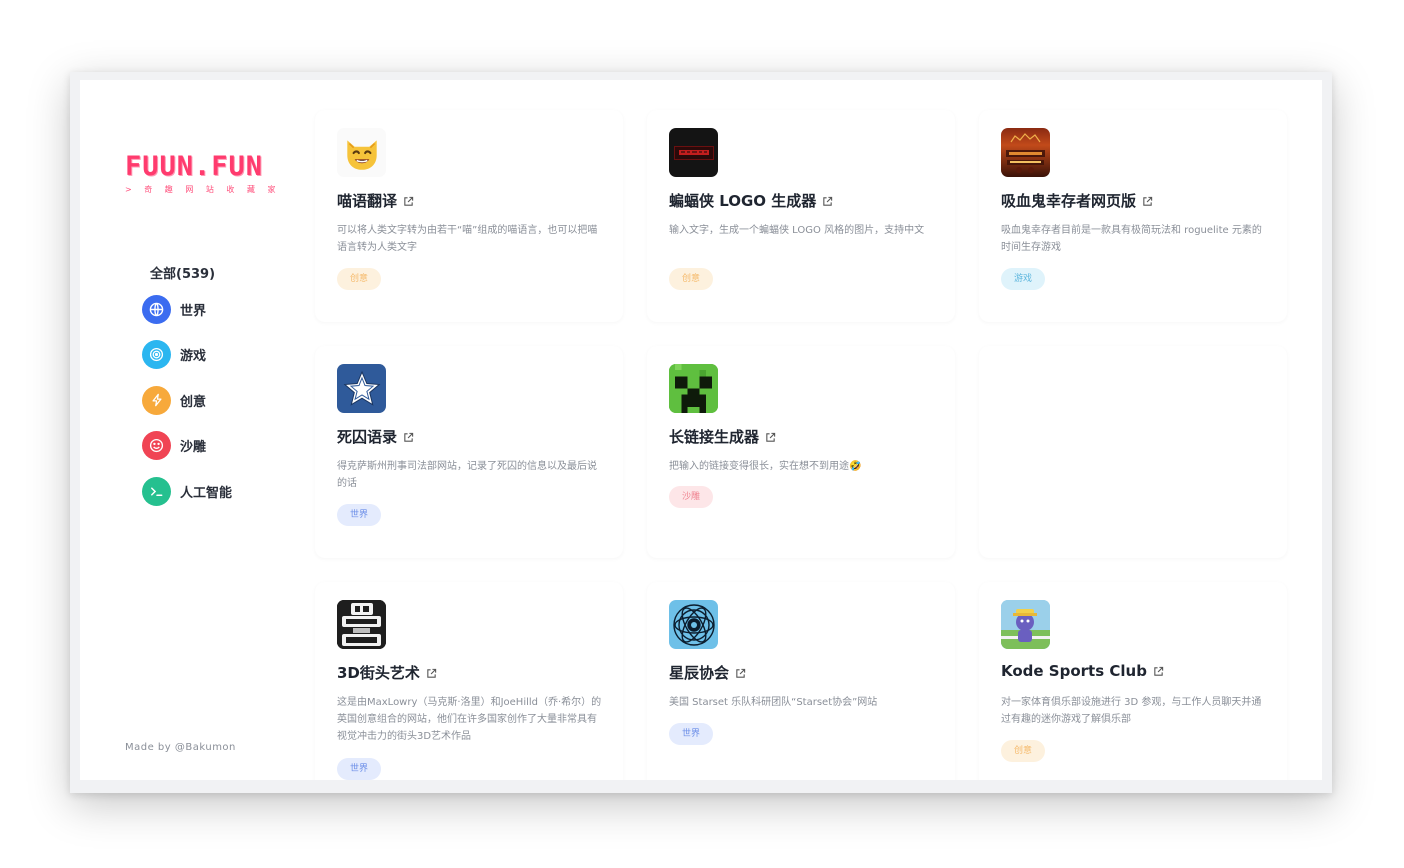 The image size is (1404, 868). Describe the element at coordinates (1069, 201) in the screenshot. I see `card-title: 吸血鬼幸存者网页版` at that location.